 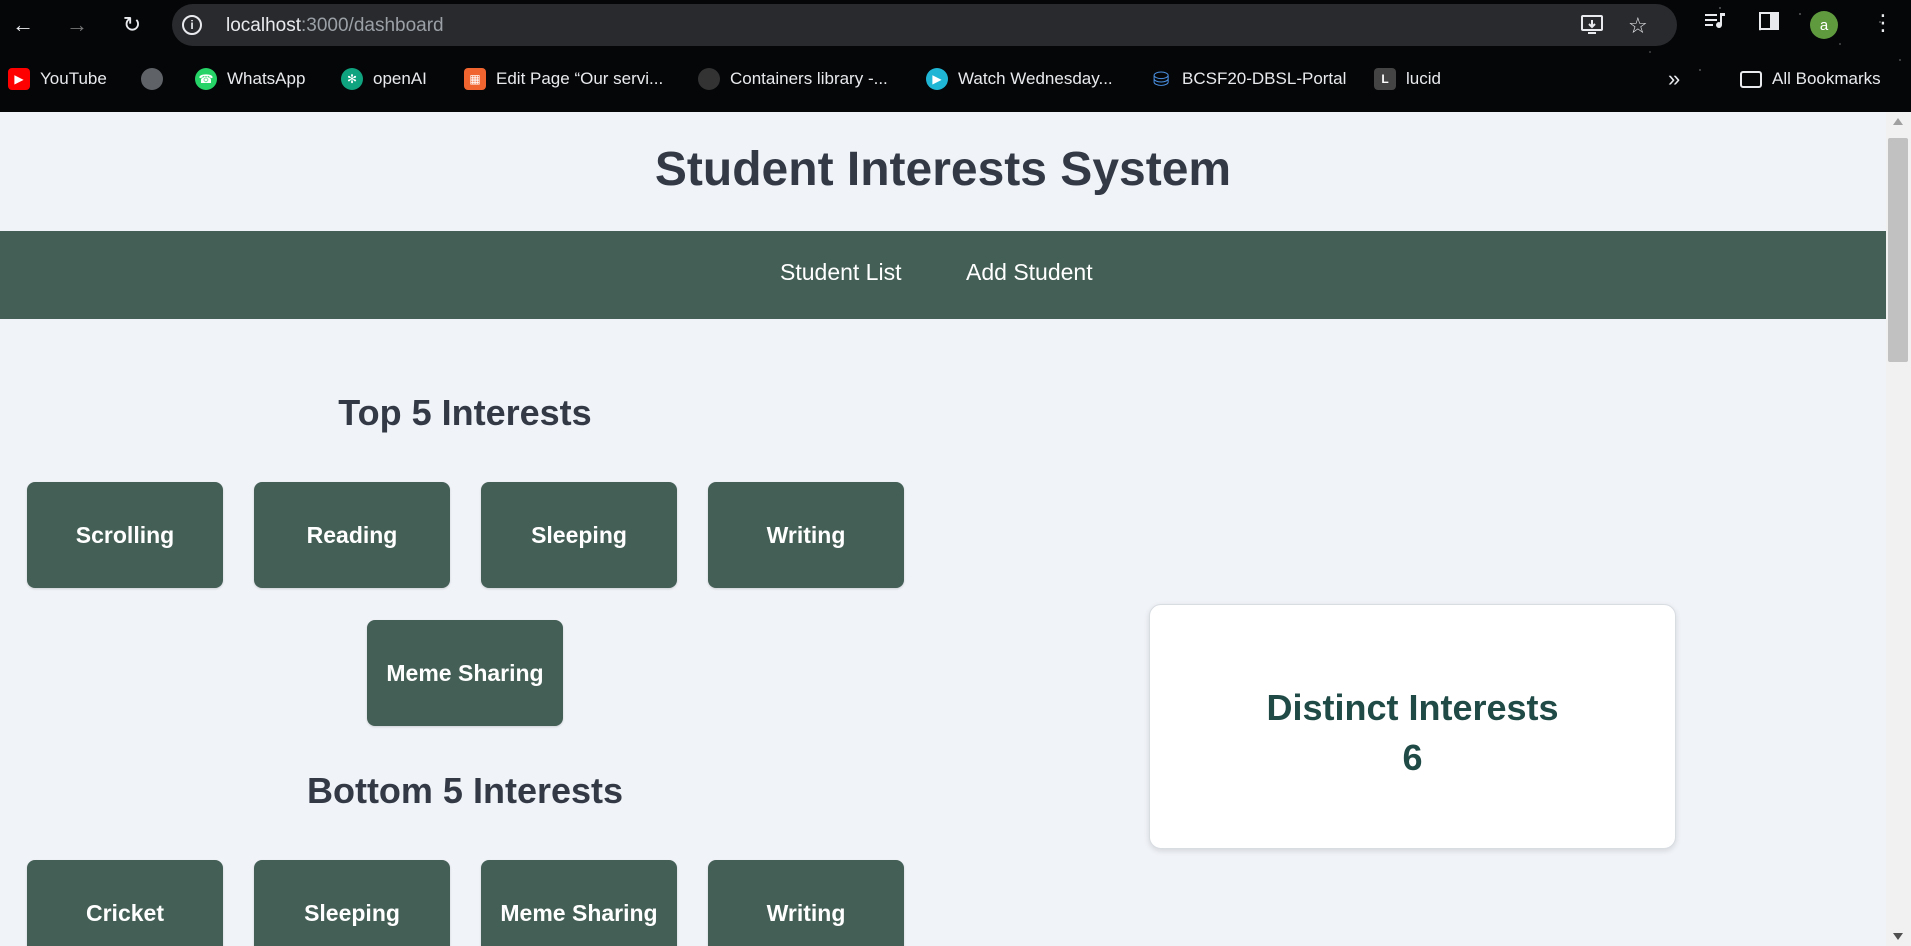 What do you see at coordinates (266, 78) in the screenshot?
I see `bookmark-label: WhatsApp` at bounding box center [266, 78].